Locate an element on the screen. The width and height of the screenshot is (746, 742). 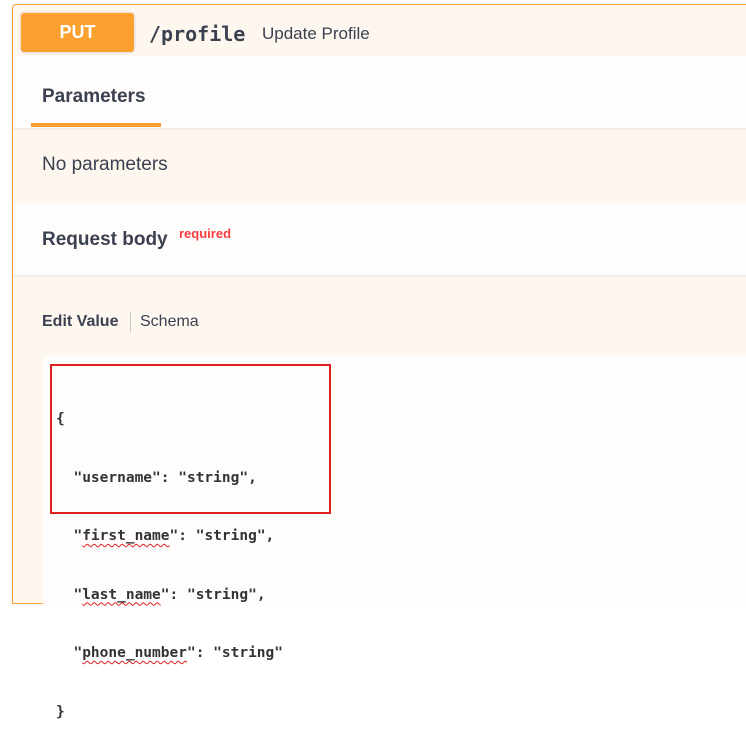
tab-parameters: Parameters is located at coordinates (94, 97).